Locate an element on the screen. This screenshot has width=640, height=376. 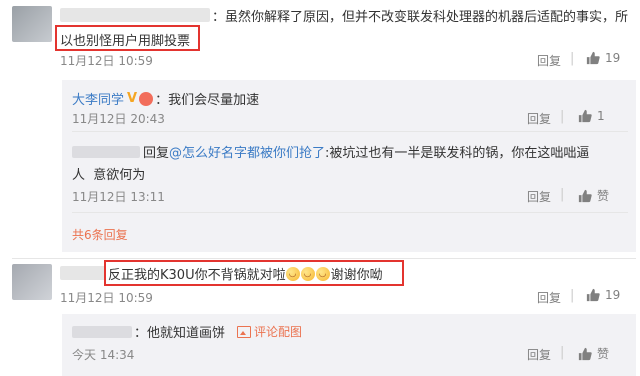
image-icon is located at coordinates (244, 331).